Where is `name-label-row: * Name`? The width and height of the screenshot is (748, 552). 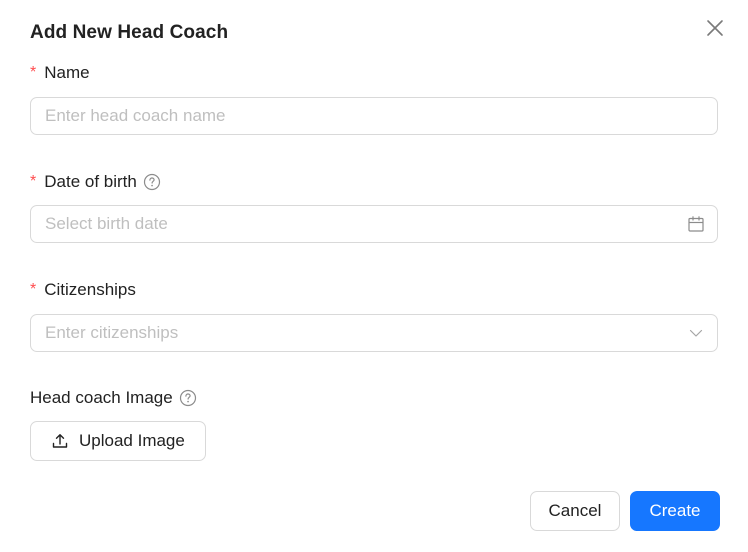 name-label-row: * Name is located at coordinates (60, 73).